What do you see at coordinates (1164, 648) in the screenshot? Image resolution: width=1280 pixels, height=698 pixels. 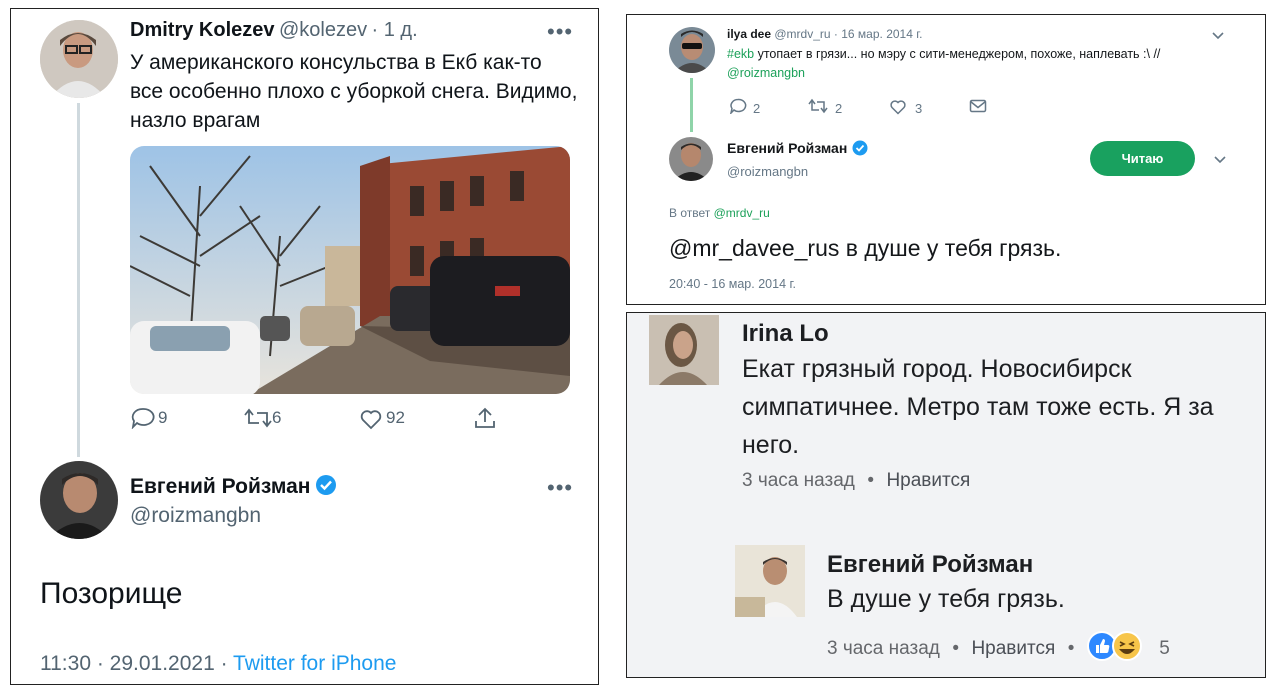 I see `reactions-count: 5` at bounding box center [1164, 648].